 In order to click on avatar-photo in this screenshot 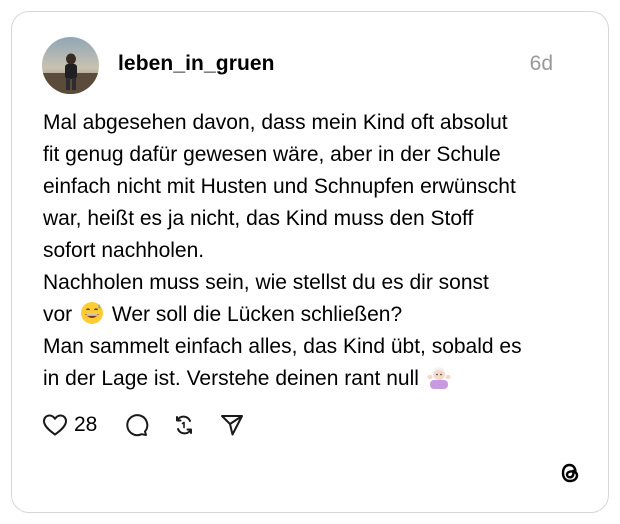, I will do `click(70, 65)`.